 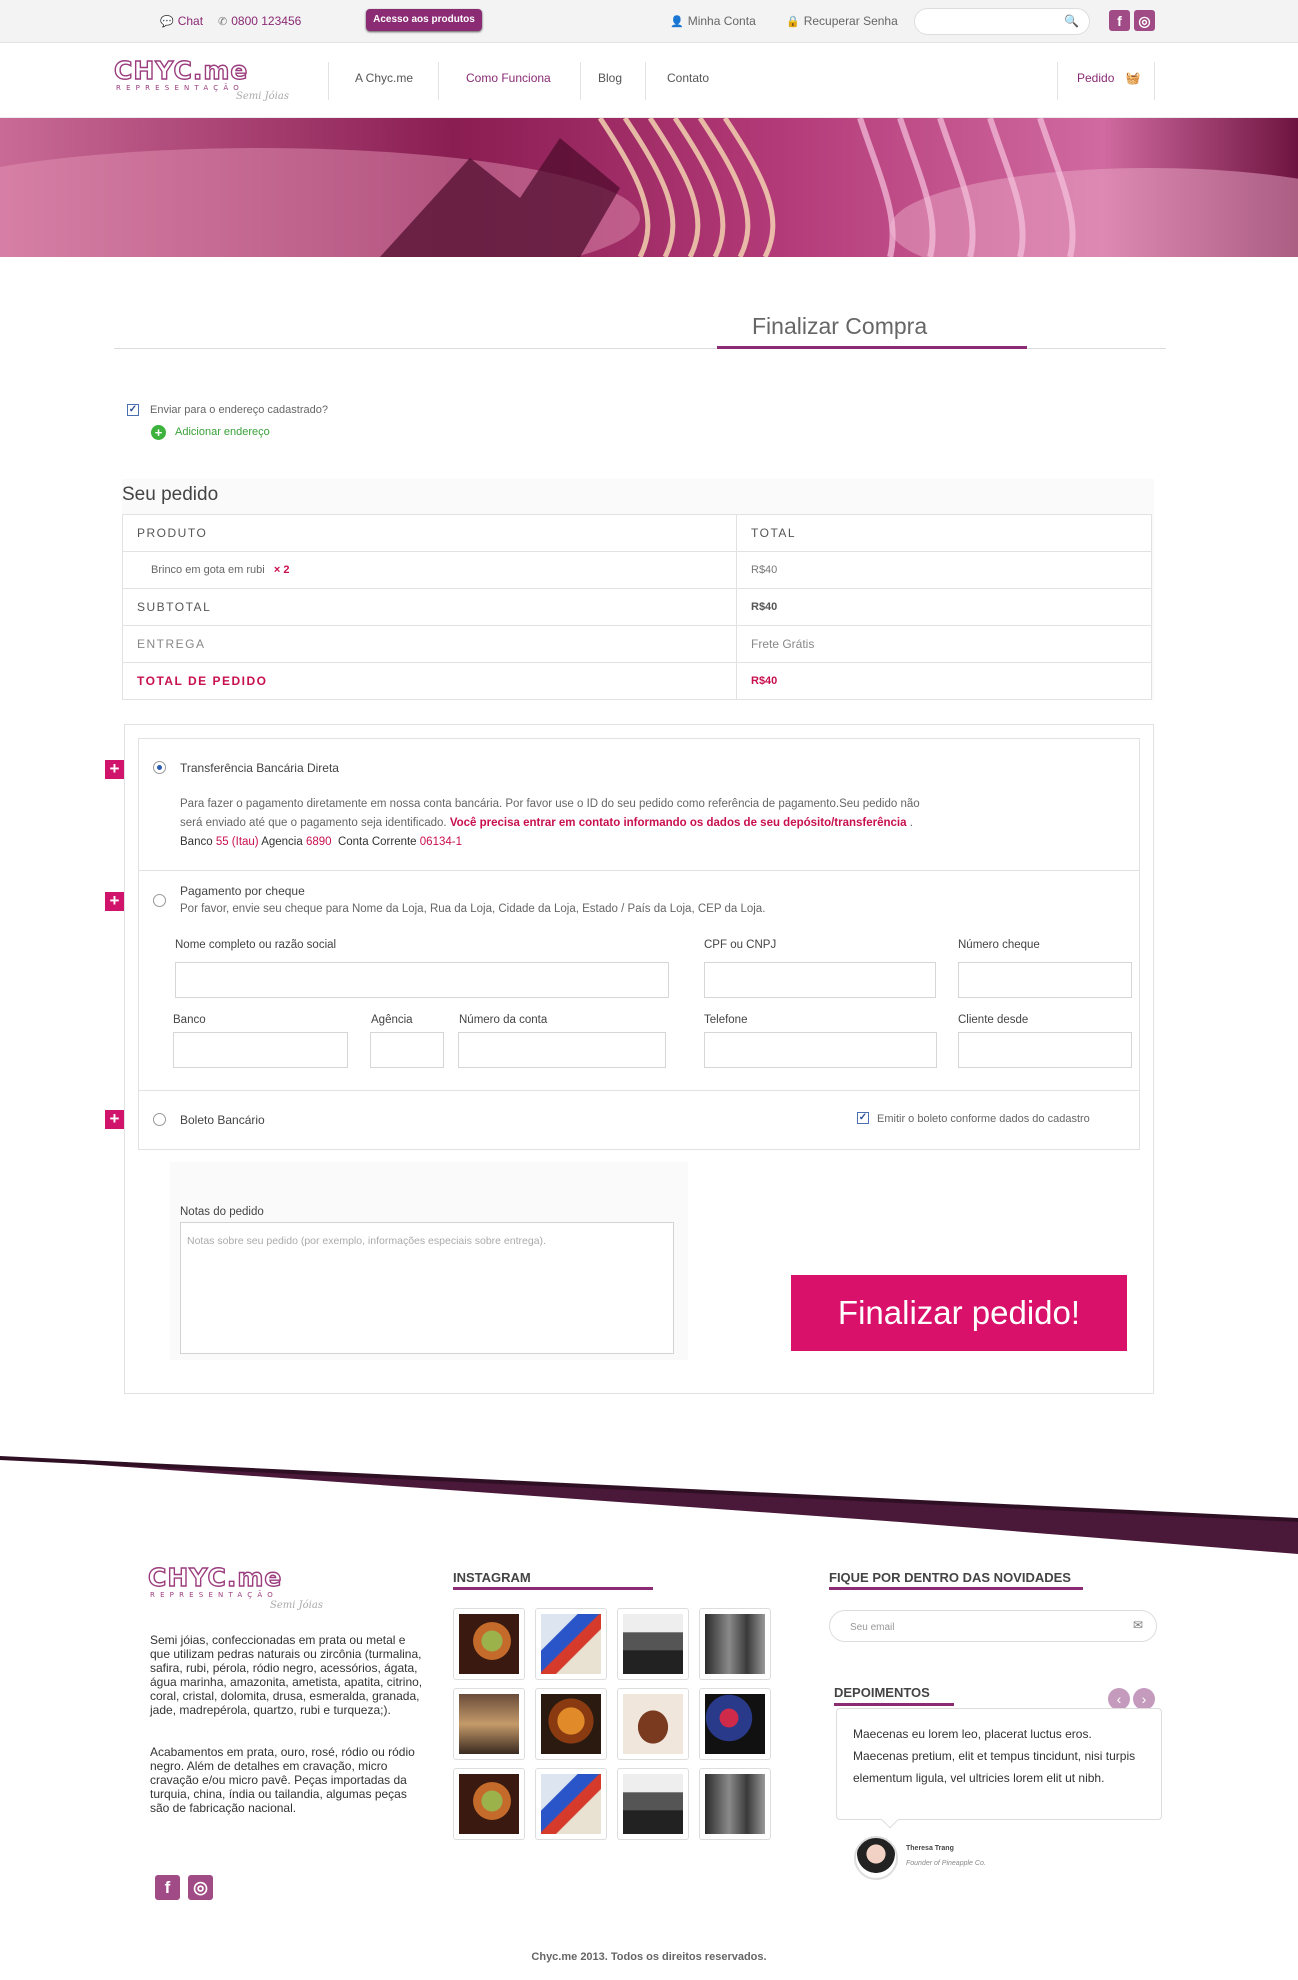 I want to click on footer-facebook-icon: f, so click(x=167, y=1887).